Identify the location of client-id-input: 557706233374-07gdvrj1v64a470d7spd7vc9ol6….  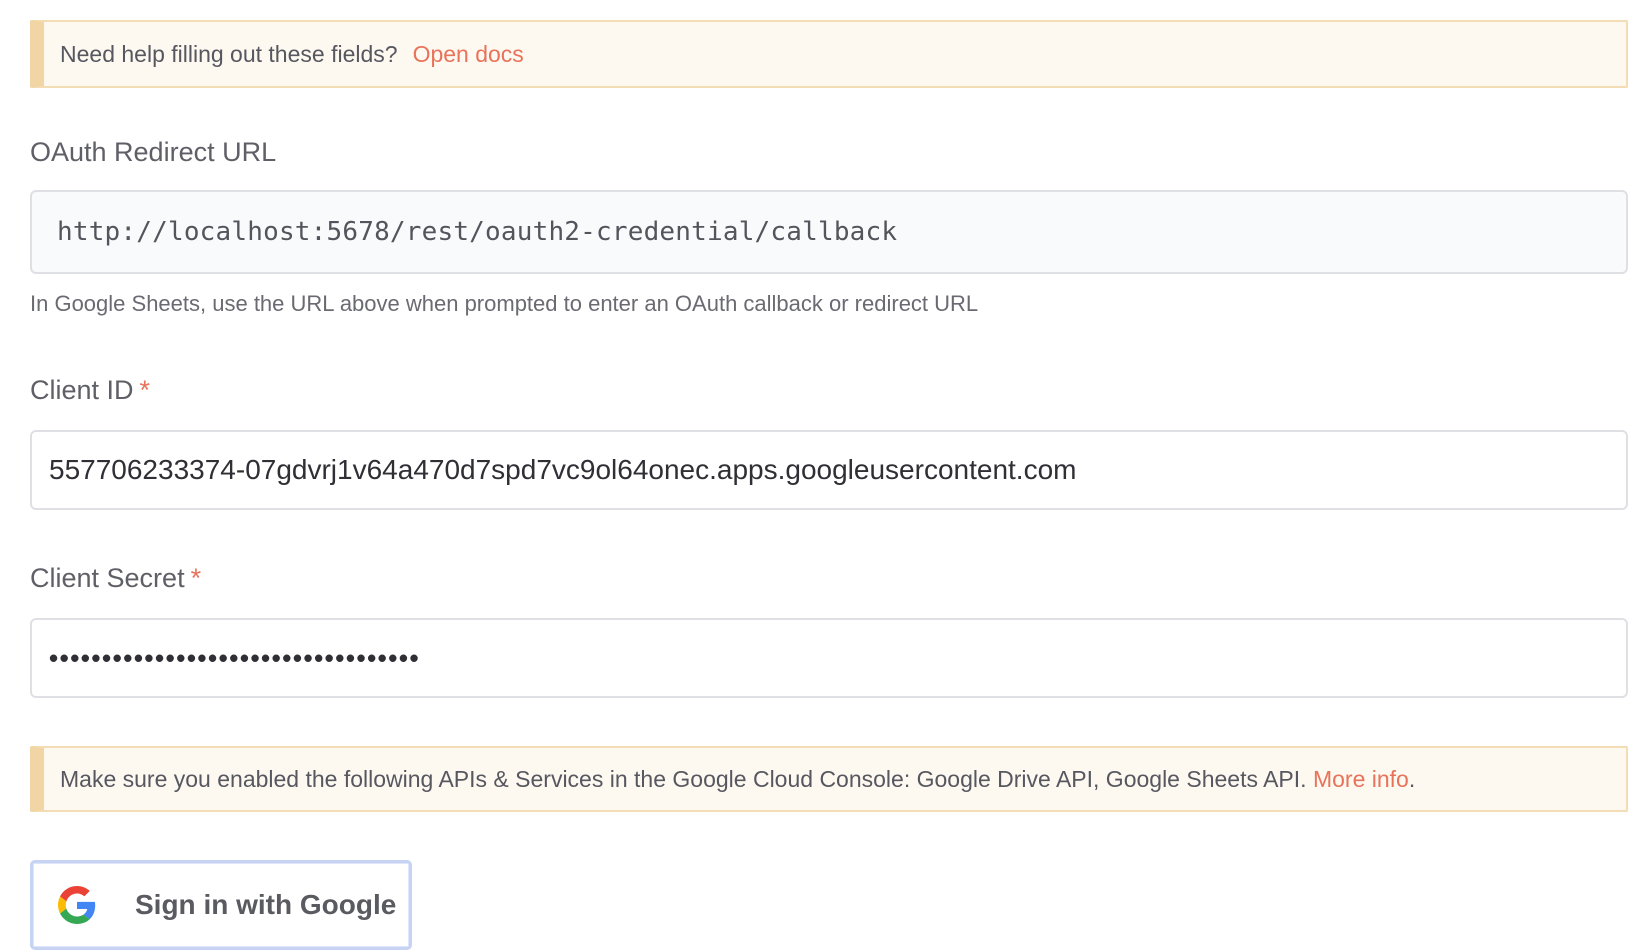
(829, 470).